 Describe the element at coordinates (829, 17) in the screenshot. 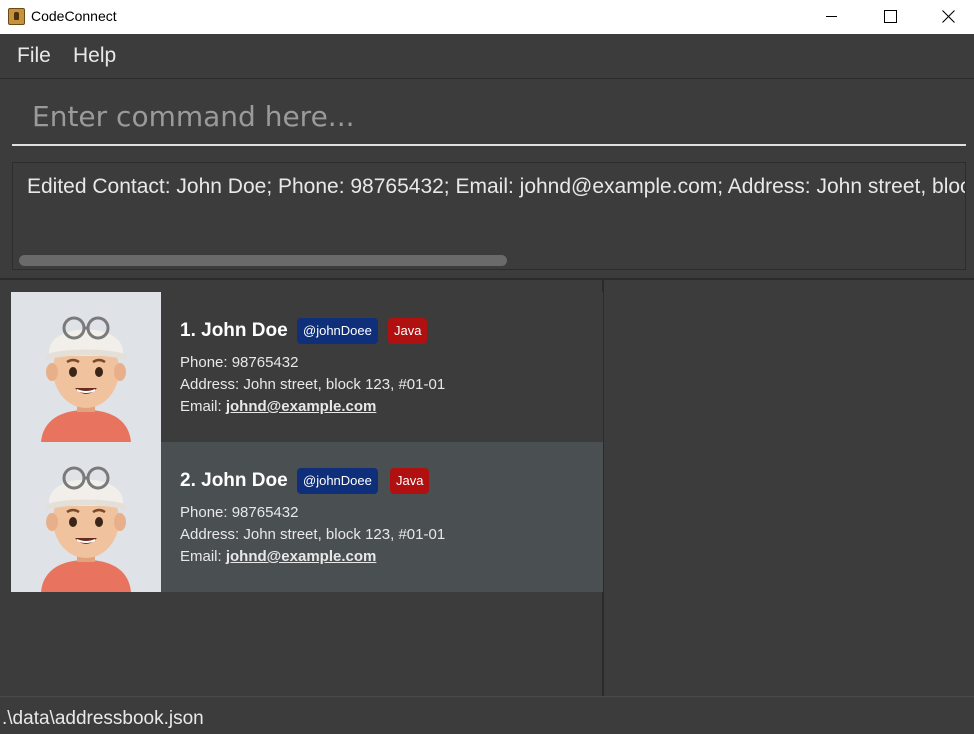

I see `minimize-button` at that location.